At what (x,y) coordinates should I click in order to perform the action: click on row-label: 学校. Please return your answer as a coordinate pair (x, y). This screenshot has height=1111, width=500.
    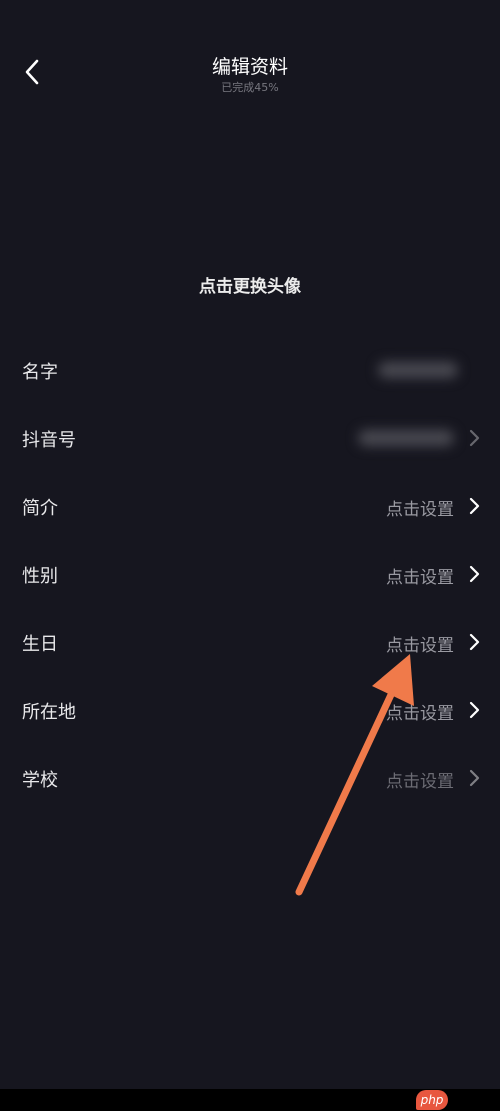
    Looking at the image, I should click on (40, 780).